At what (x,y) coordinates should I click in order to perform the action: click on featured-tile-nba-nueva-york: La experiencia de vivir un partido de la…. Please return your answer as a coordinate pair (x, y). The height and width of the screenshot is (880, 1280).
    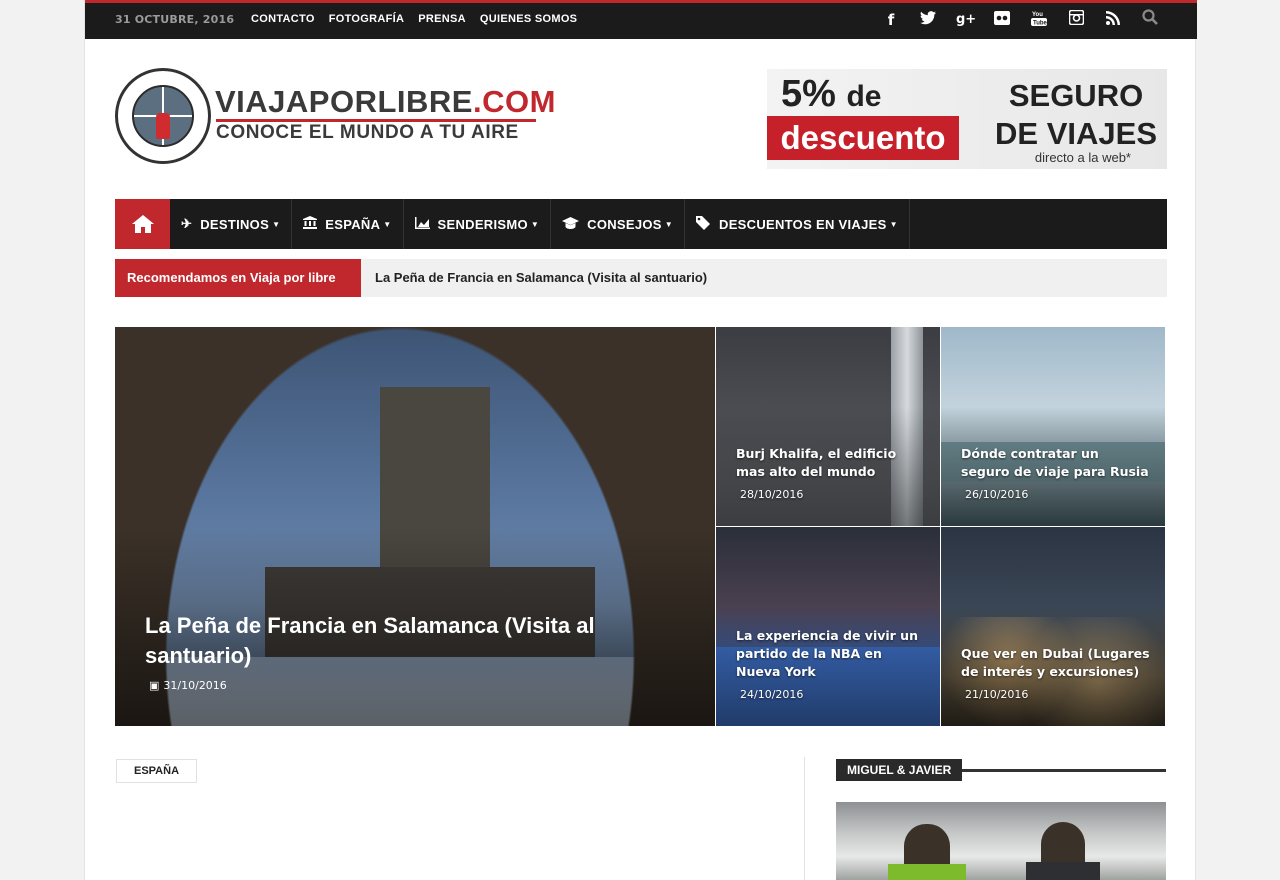
    Looking at the image, I should click on (828, 626).